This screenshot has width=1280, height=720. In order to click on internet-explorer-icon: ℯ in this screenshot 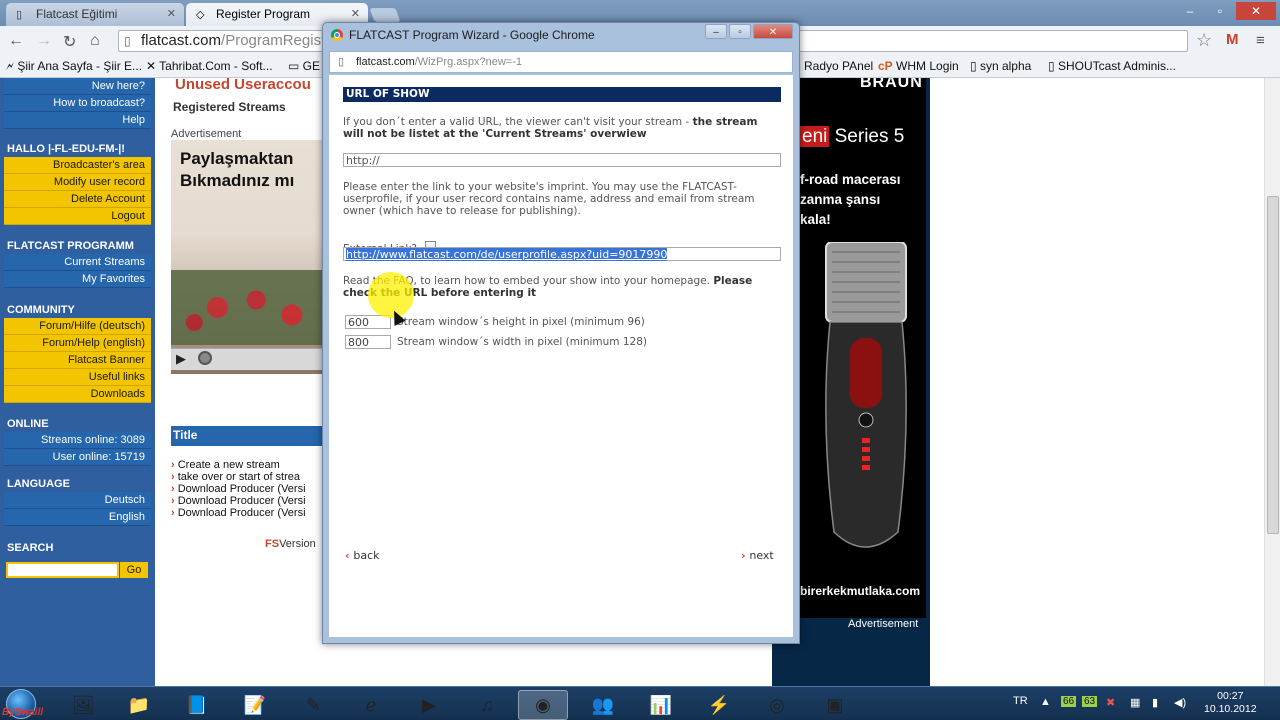, I will do `click(371, 705)`.